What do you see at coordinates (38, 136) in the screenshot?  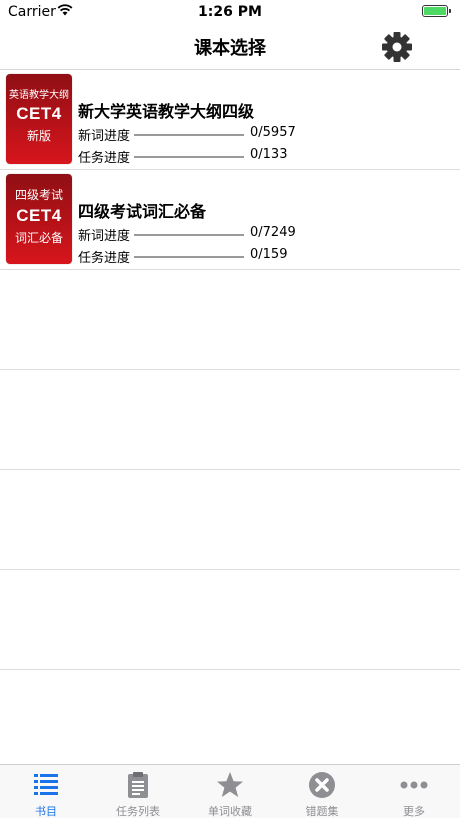 I see `cover-edition: 新版` at bounding box center [38, 136].